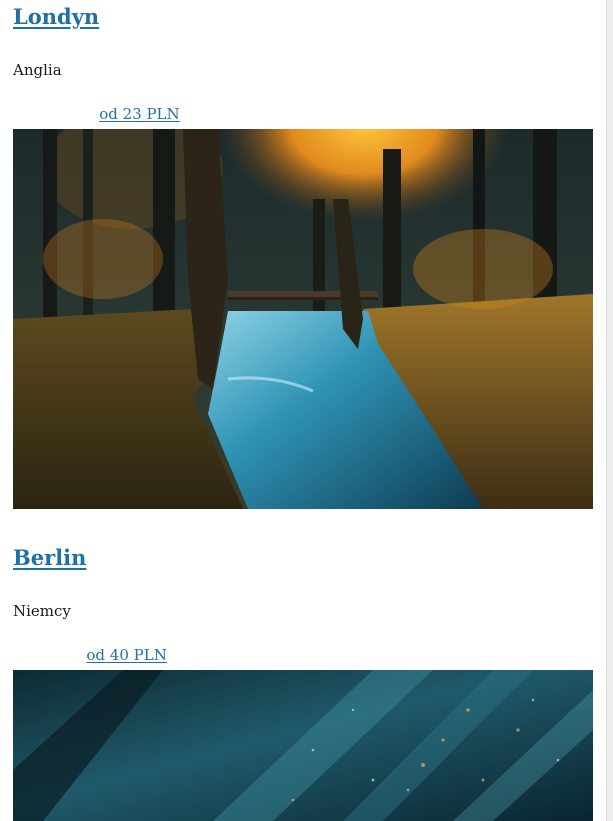 This screenshot has width=613, height=821. I want to click on destination-price-link: od 23 PLN, so click(139, 114).